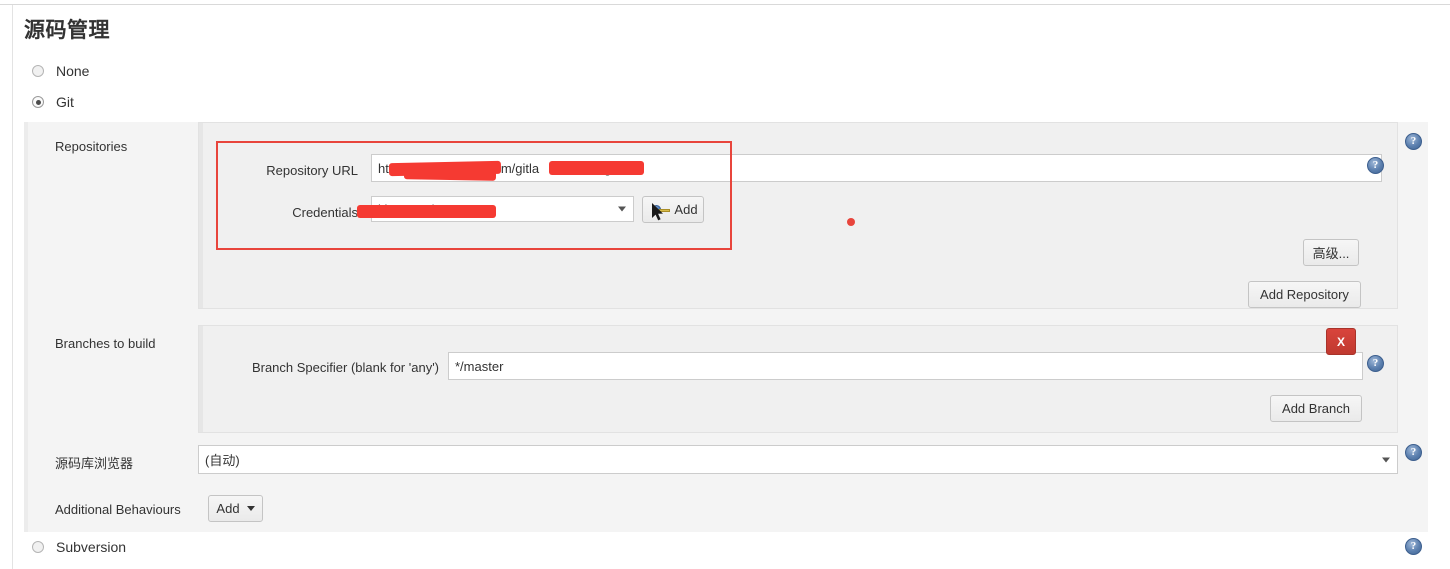 The height and width of the screenshot is (569, 1450). What do you see at coordinates (798, 459) in the screenshot?
I see `repo-browser-select: (自动)` at bounding box center [798, 459].